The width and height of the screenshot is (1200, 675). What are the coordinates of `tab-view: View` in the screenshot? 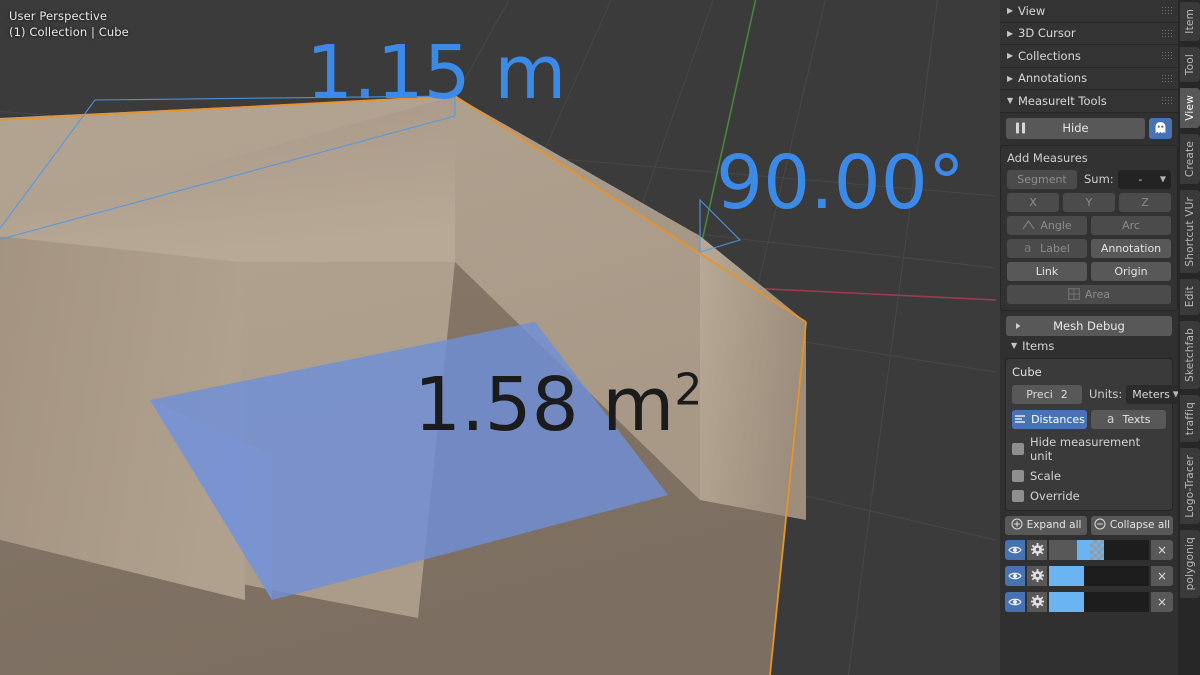 It's located at (1190, 107).